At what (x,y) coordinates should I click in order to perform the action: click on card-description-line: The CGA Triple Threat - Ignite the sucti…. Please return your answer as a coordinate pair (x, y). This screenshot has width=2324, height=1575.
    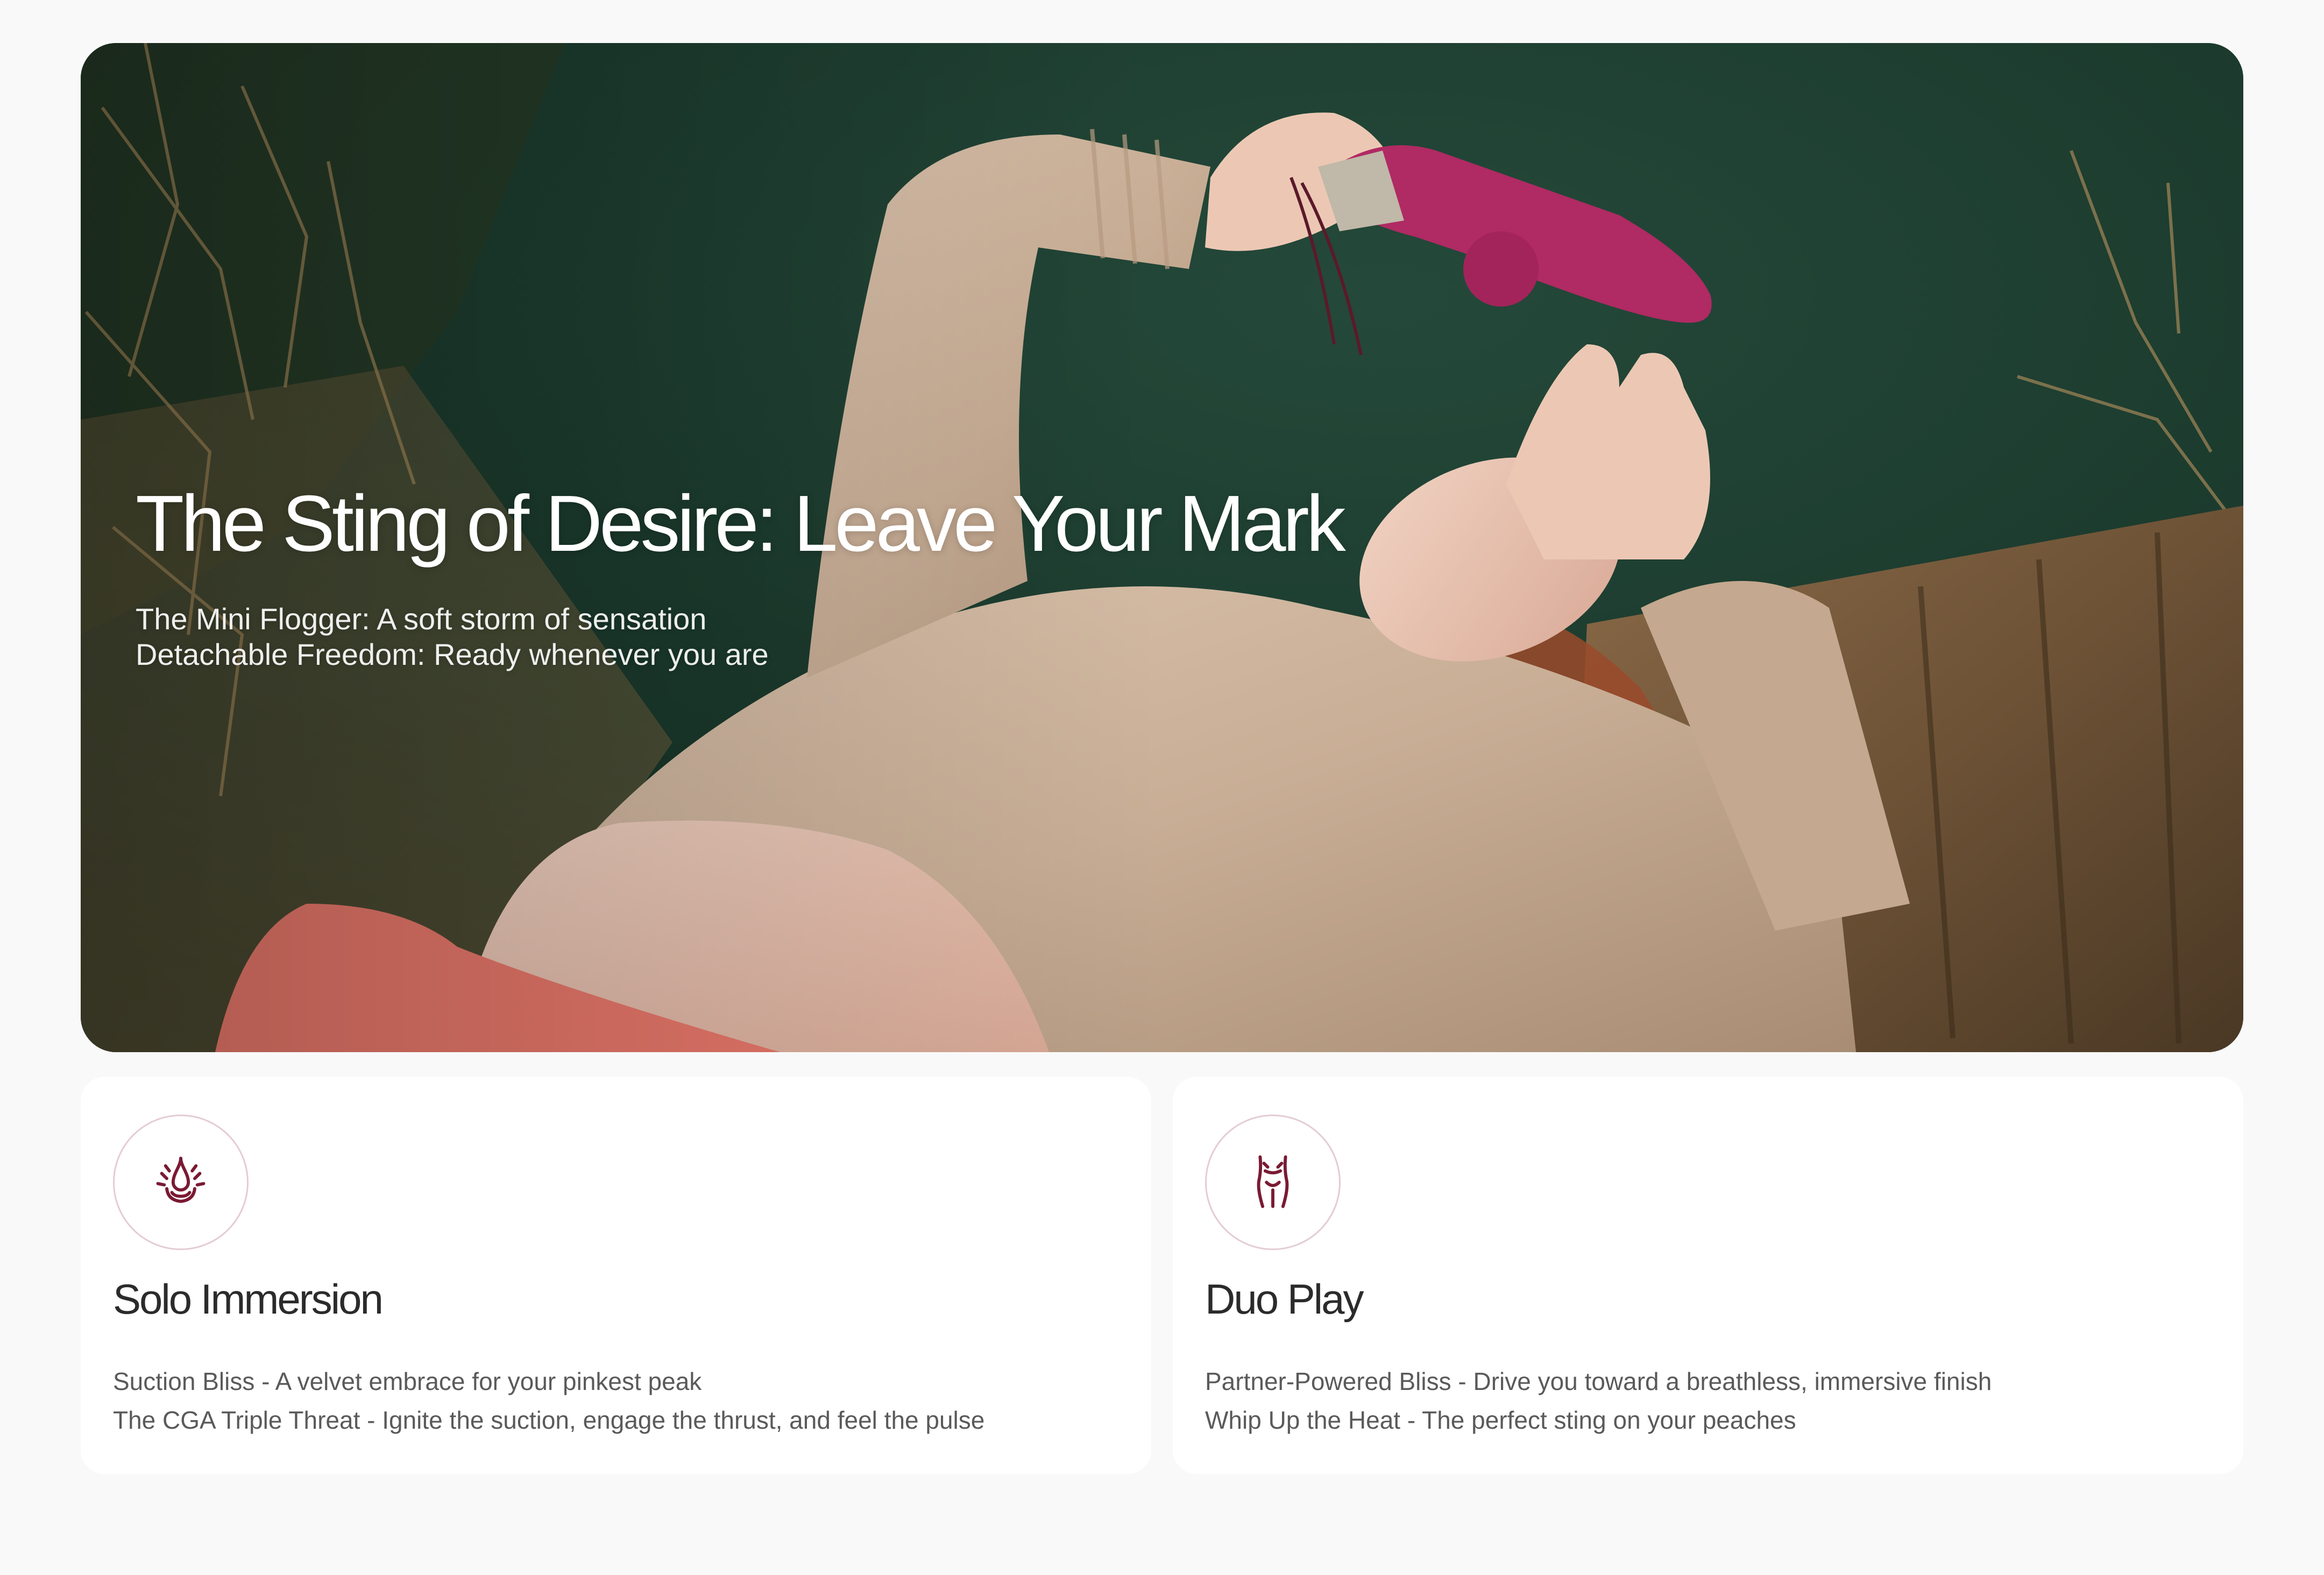
    Looking at the image, I should click on (549, 1420).